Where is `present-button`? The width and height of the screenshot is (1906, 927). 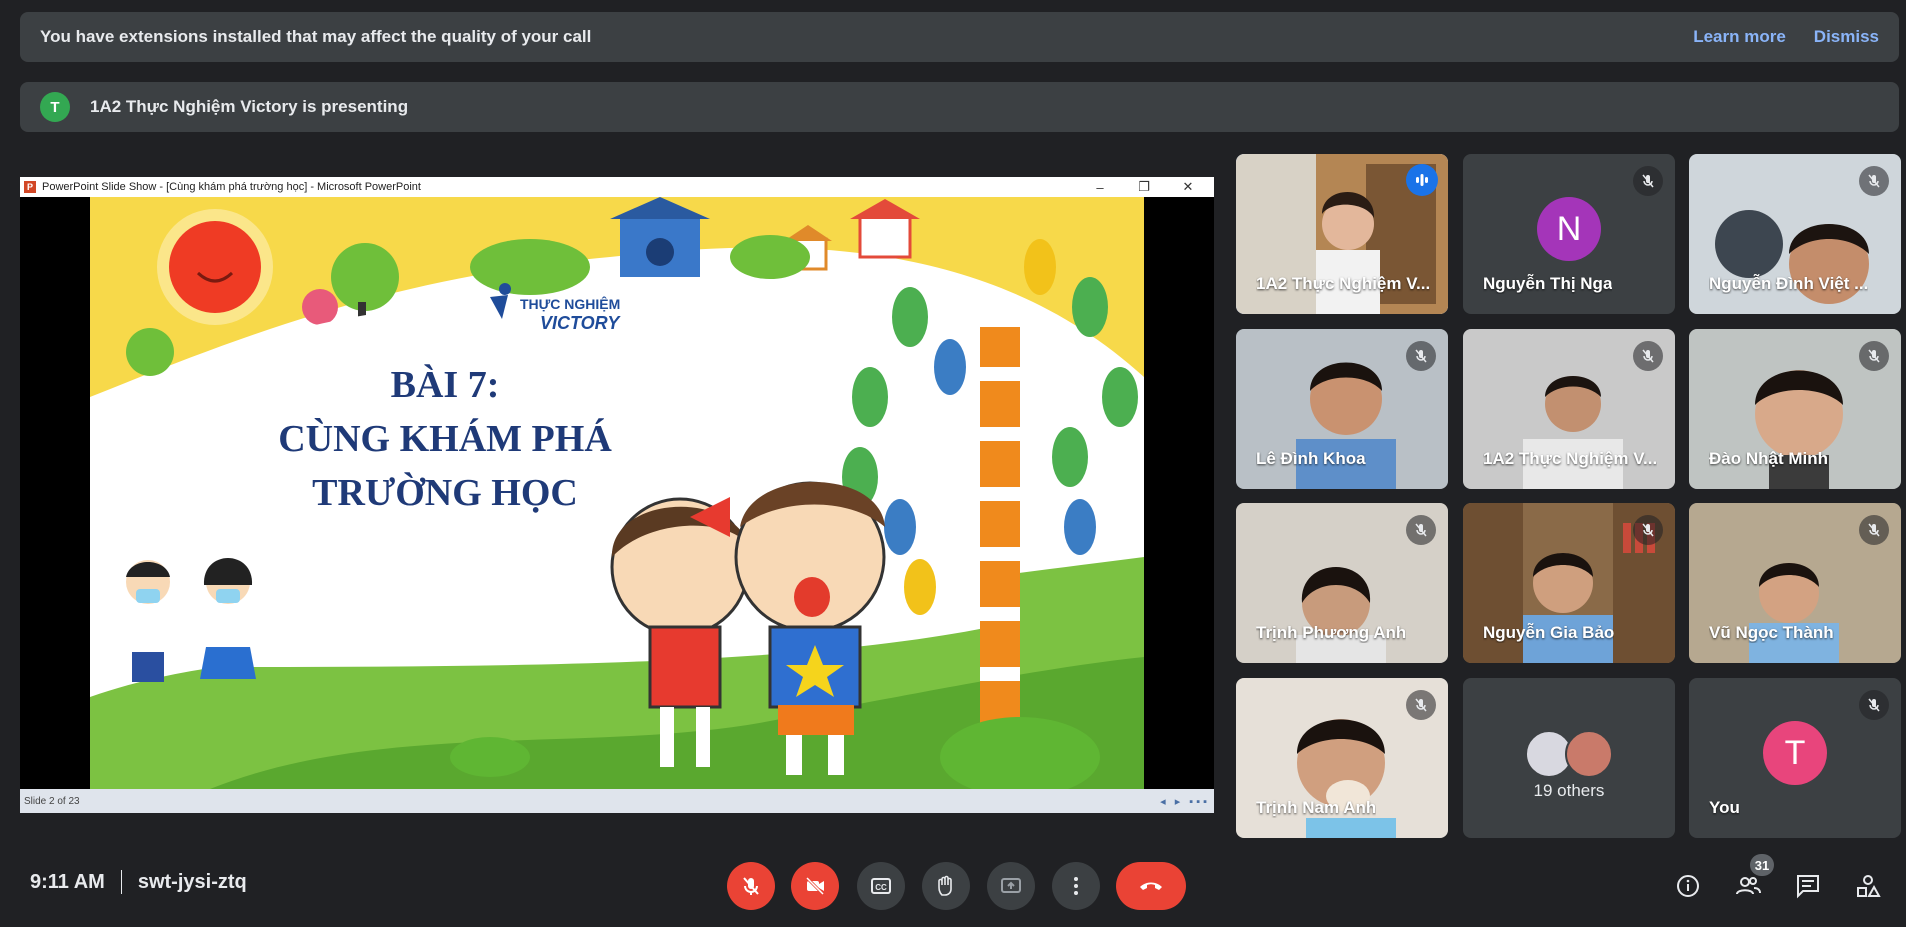
present-button is located at coordinates (1011, 886).